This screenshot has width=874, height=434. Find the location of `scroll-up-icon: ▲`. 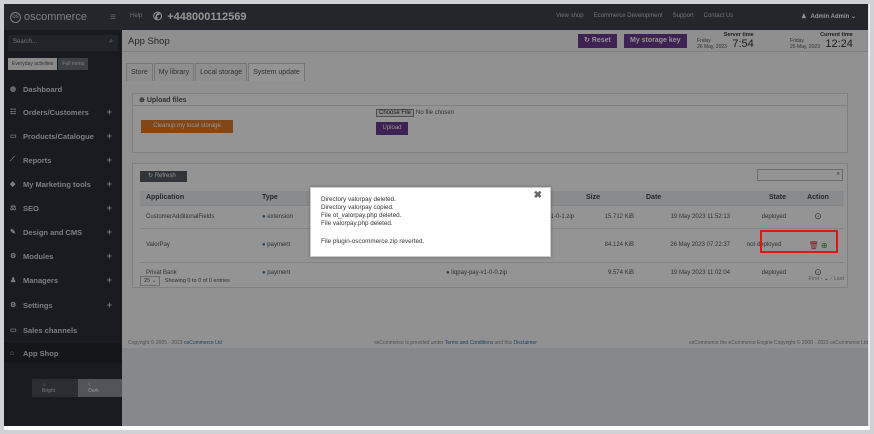

scroll-up-icon: ▲ is located at coordinates (871, 9).